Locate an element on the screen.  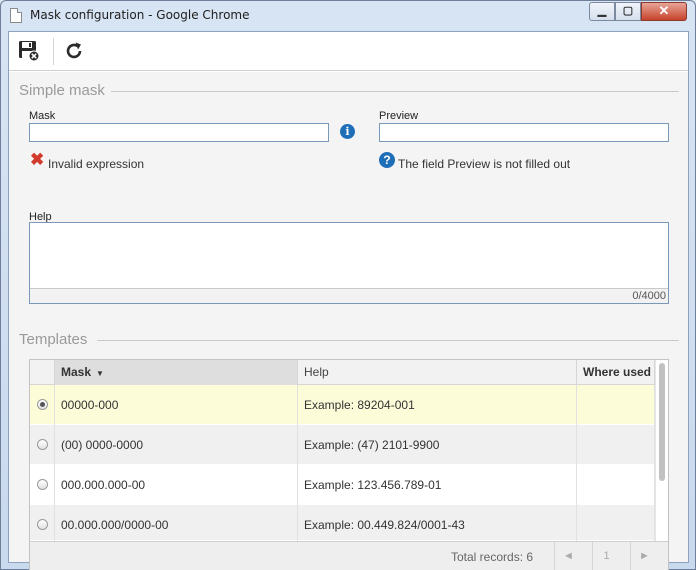
close-button: ✕ is located at coordinates (664, 11).